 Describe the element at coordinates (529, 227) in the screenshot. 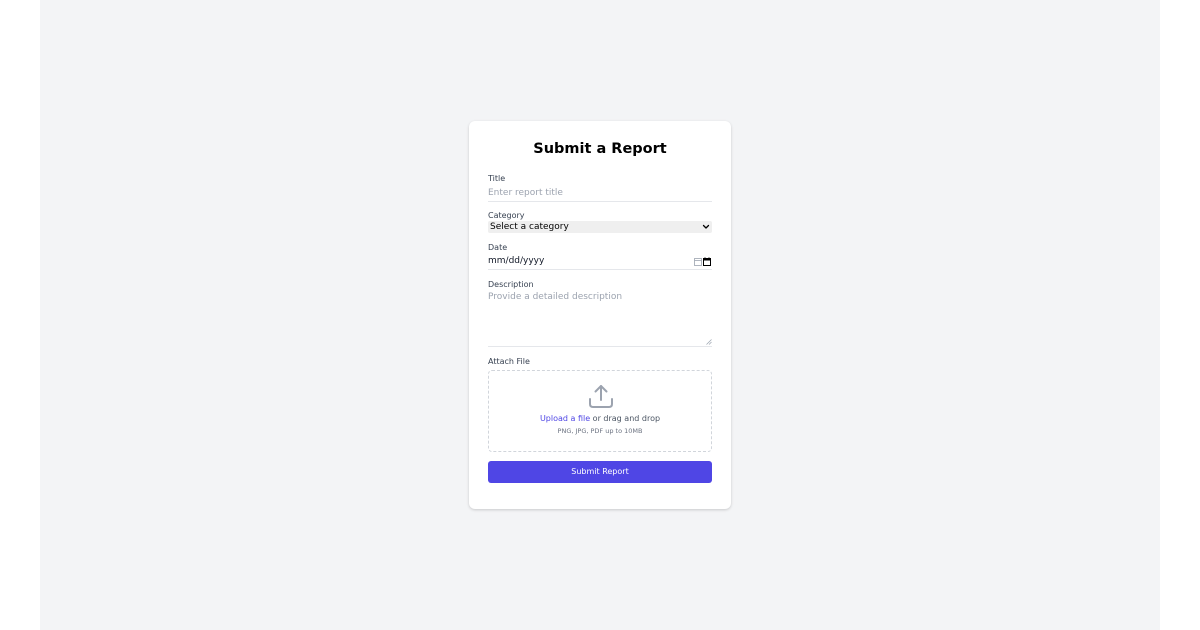

I see `category-selected-value: Select a category` at that location.